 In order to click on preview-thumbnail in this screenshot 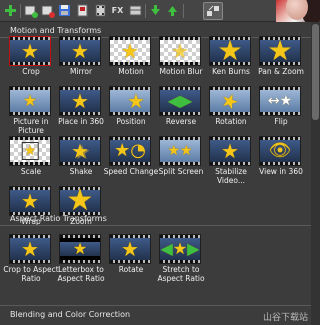, I will do `click(298, 11)`.